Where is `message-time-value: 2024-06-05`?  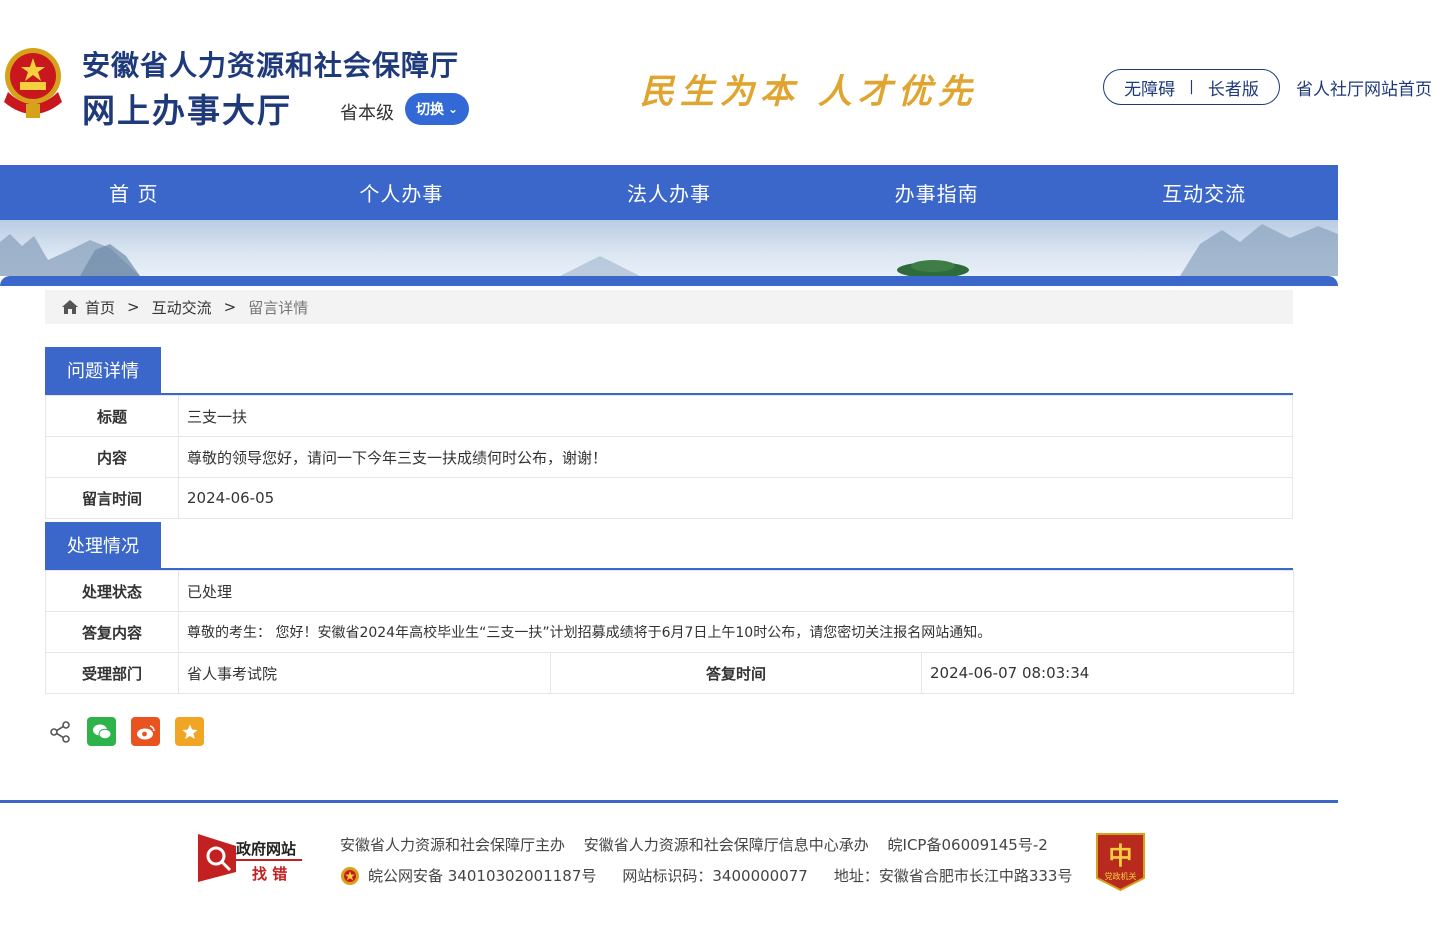 message-time-value: 2024-06-05 is located at coordinates (735, 498).